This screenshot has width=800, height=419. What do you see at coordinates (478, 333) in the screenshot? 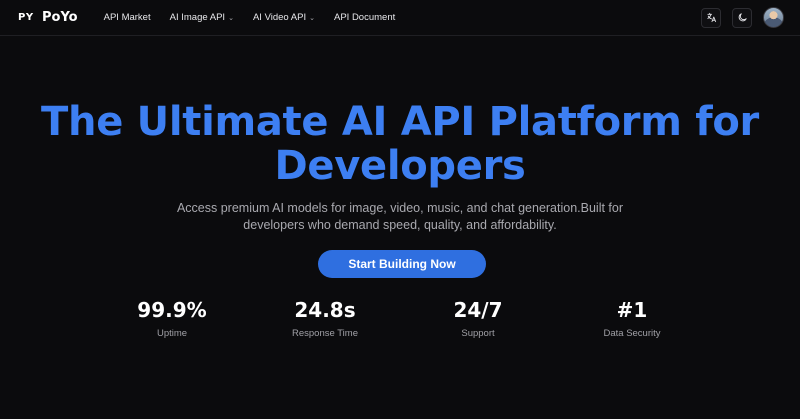
I see `stat-label: Support` at bounding box center [478, 333].